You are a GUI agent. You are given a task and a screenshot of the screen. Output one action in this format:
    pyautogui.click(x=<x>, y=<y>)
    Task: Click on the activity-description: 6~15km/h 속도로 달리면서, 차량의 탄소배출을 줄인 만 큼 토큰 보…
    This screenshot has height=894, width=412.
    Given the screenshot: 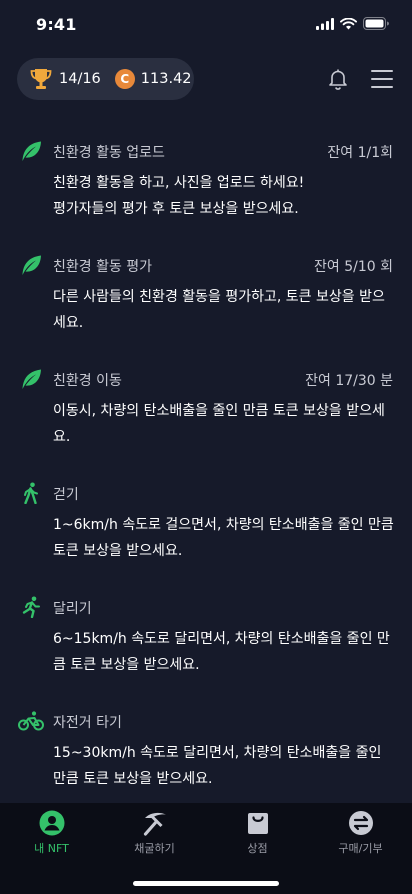 What is the action you would take?
    pyautogui.click(x=221, y=652)
    